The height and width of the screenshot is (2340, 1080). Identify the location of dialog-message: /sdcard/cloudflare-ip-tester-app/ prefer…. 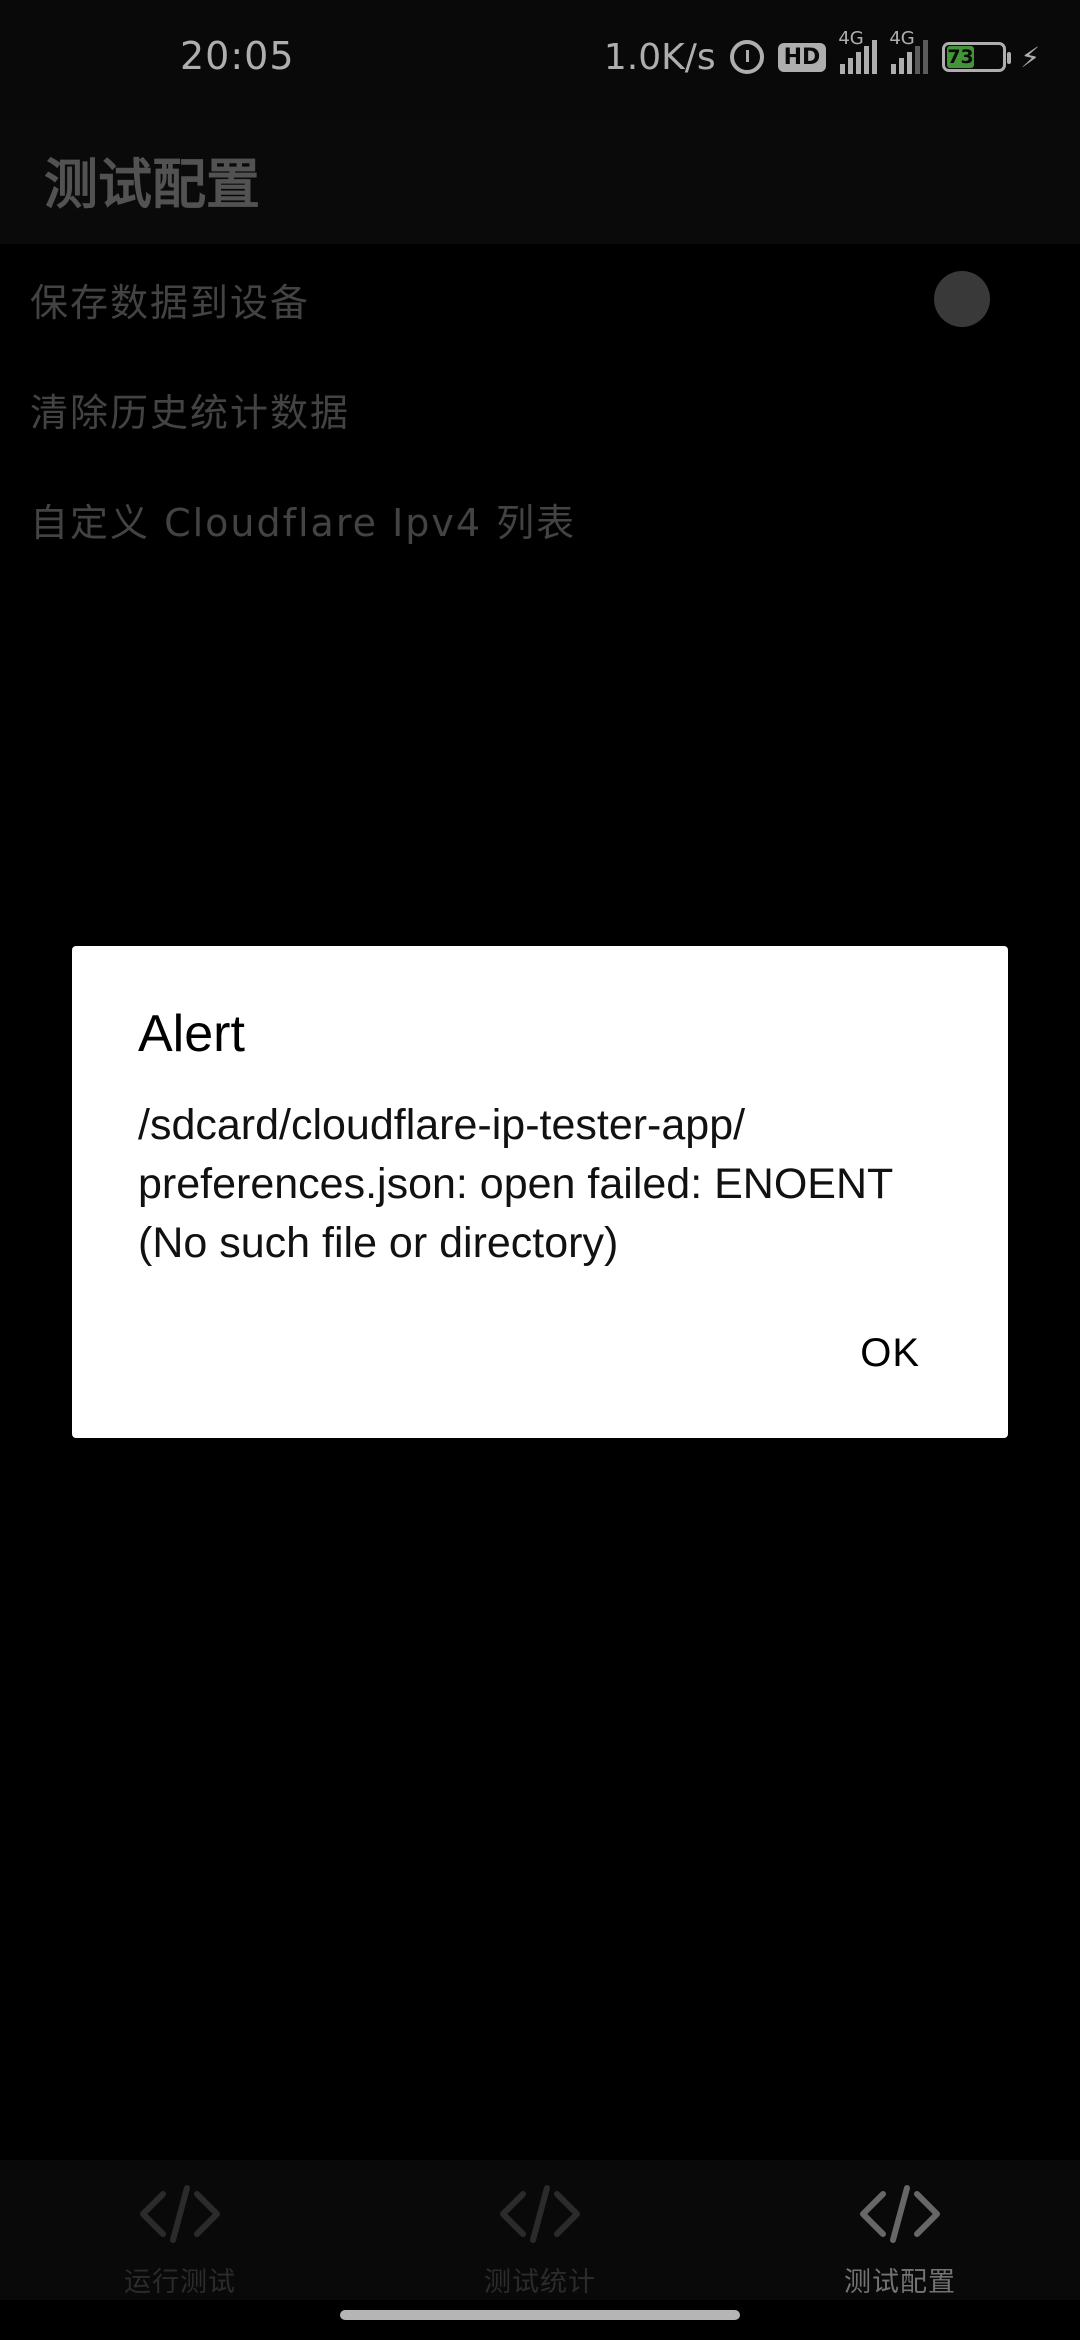
(515, 1184).